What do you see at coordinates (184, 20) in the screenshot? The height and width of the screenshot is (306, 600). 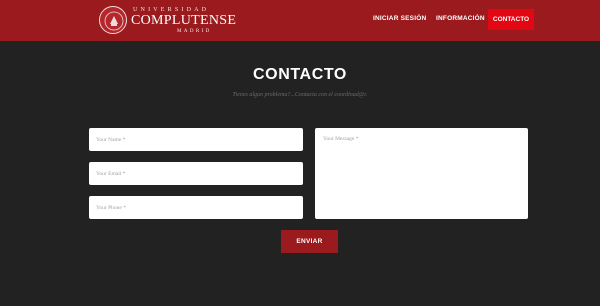 I see `brand-line-2: COMPLUTENSE` at bounding box center [184, 20].